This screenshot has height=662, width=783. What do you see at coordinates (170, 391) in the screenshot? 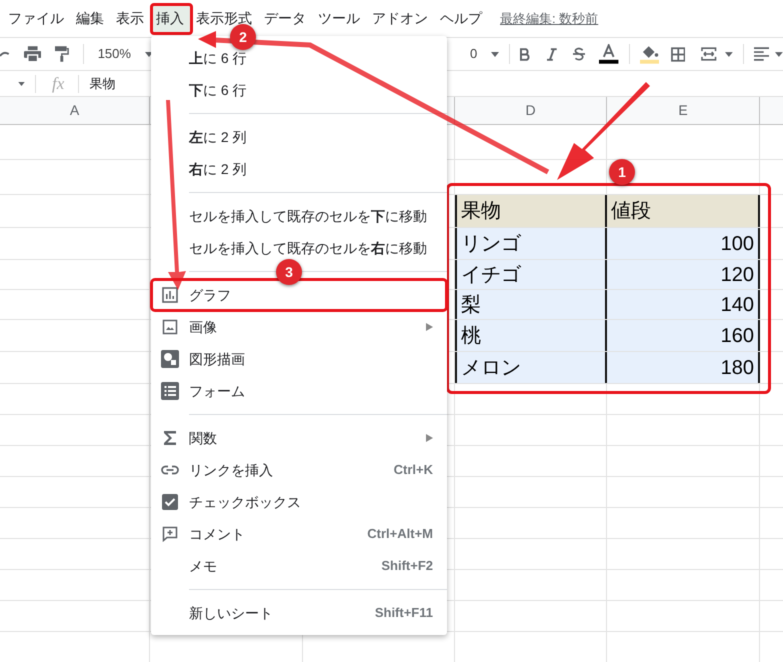
I see `list-icon` at bounding box center [170, 391].